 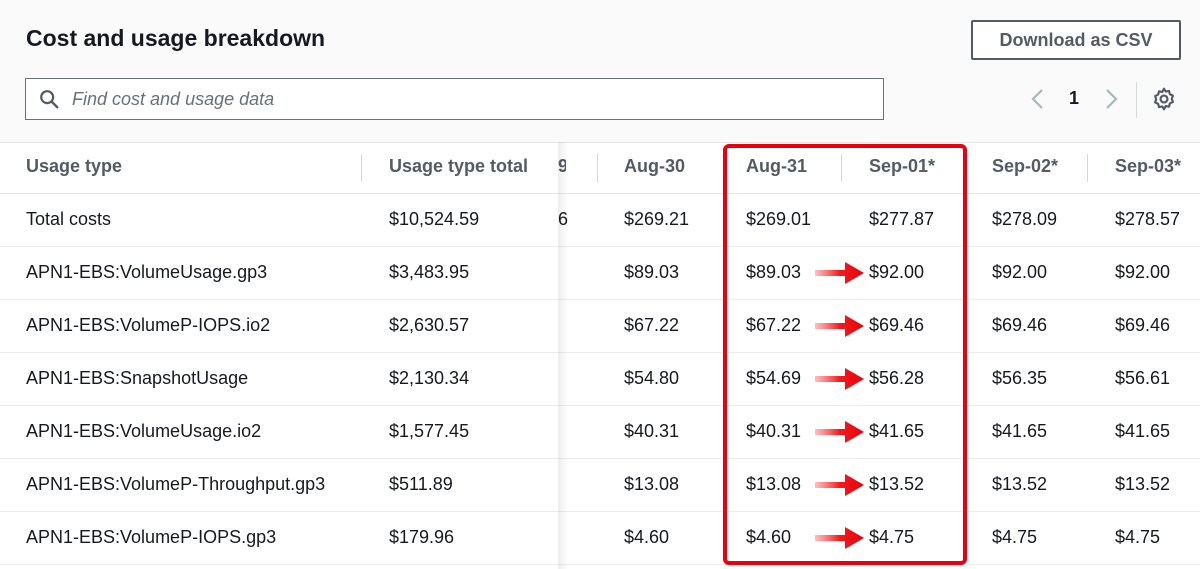 I want to click on cell-aug-31: $54.69, so click(x=774, y=378).